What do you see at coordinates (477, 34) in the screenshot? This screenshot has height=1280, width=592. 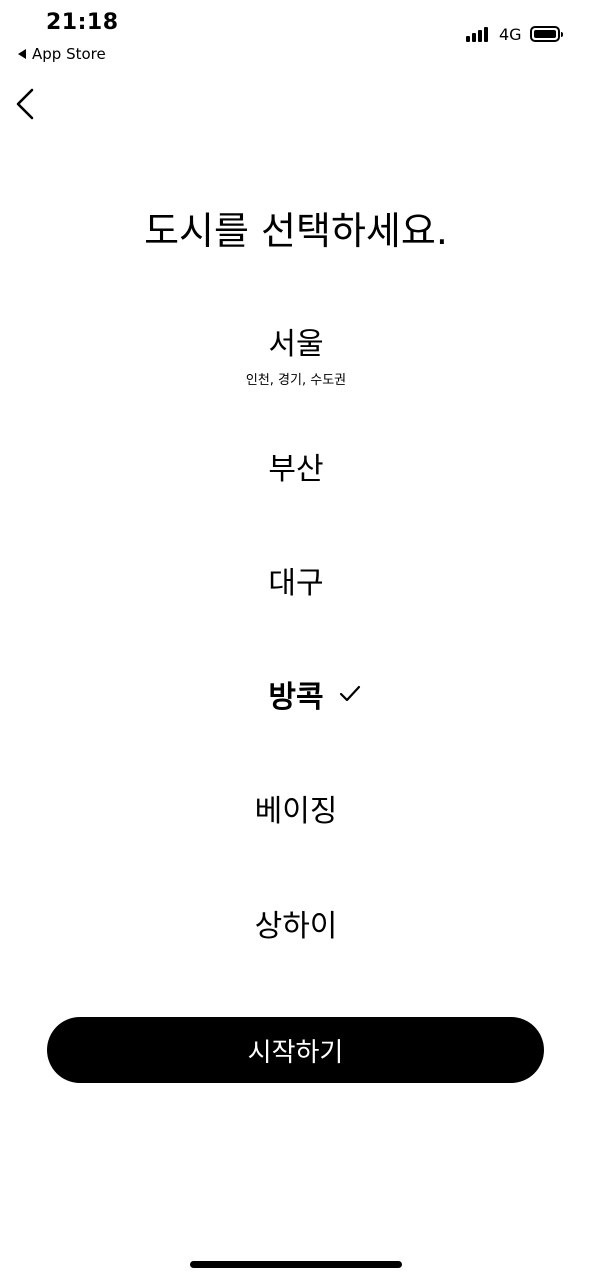 I see `signal-icon` at bounding box center [477, 34].